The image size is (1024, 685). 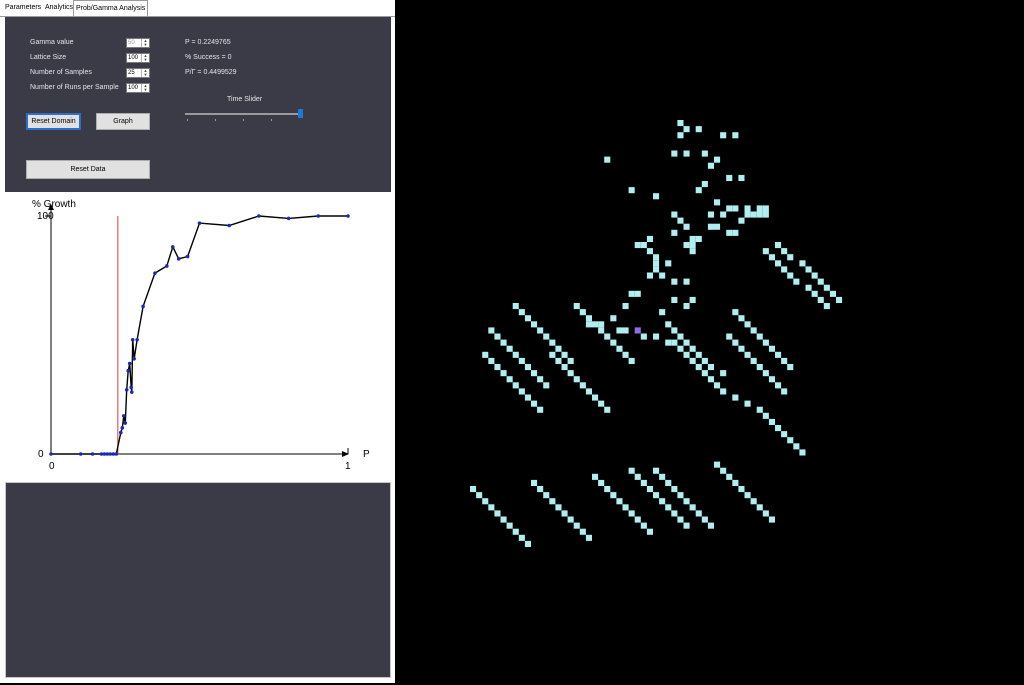 I want to click on tab-analytics: Analytics, so click(x=59, y=8).